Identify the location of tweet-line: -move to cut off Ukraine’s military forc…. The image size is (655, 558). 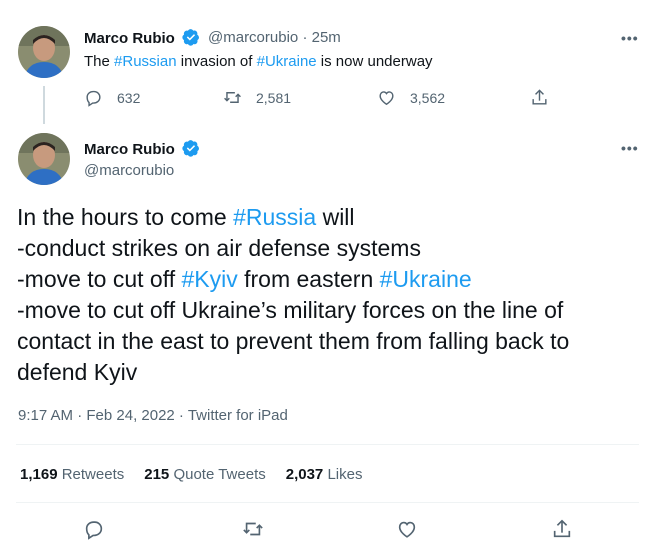
(290, 310).